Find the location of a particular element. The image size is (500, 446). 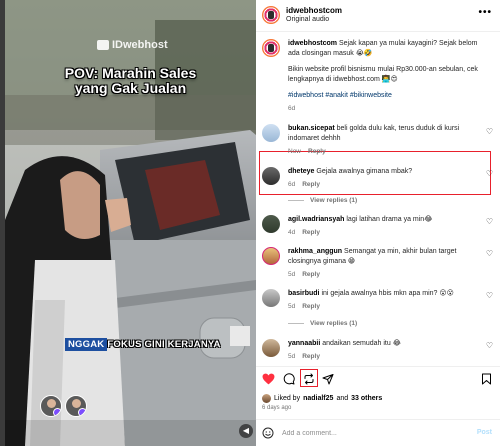

watermark-text: IDwebhost is located at coordinates (140, 45).